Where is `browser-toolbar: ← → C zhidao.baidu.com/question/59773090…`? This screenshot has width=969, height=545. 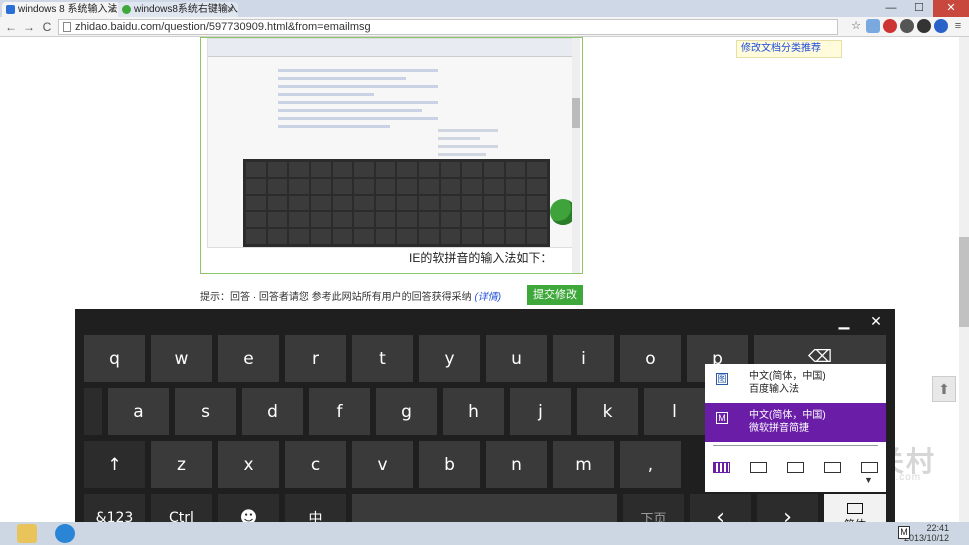
browser-toolbar: ← → C zhidao.baidu.com/question/59773090… is located at coordinates (484, 27).